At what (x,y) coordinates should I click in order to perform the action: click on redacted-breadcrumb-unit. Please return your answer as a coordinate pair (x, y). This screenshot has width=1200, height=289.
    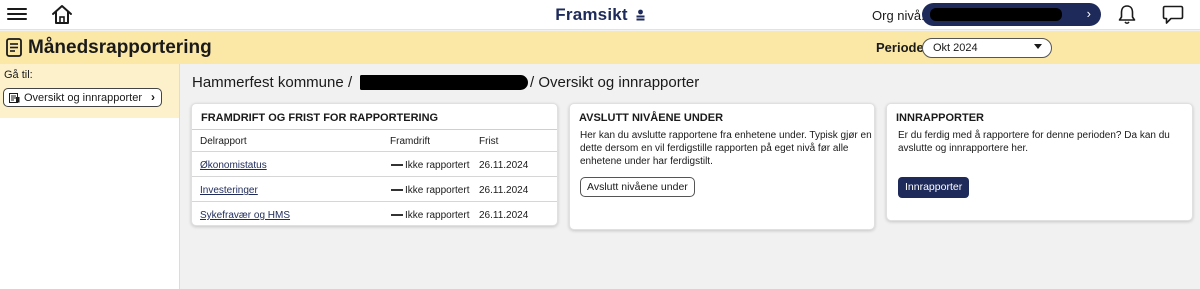
    Looking at the image, I should click on (444, 82).